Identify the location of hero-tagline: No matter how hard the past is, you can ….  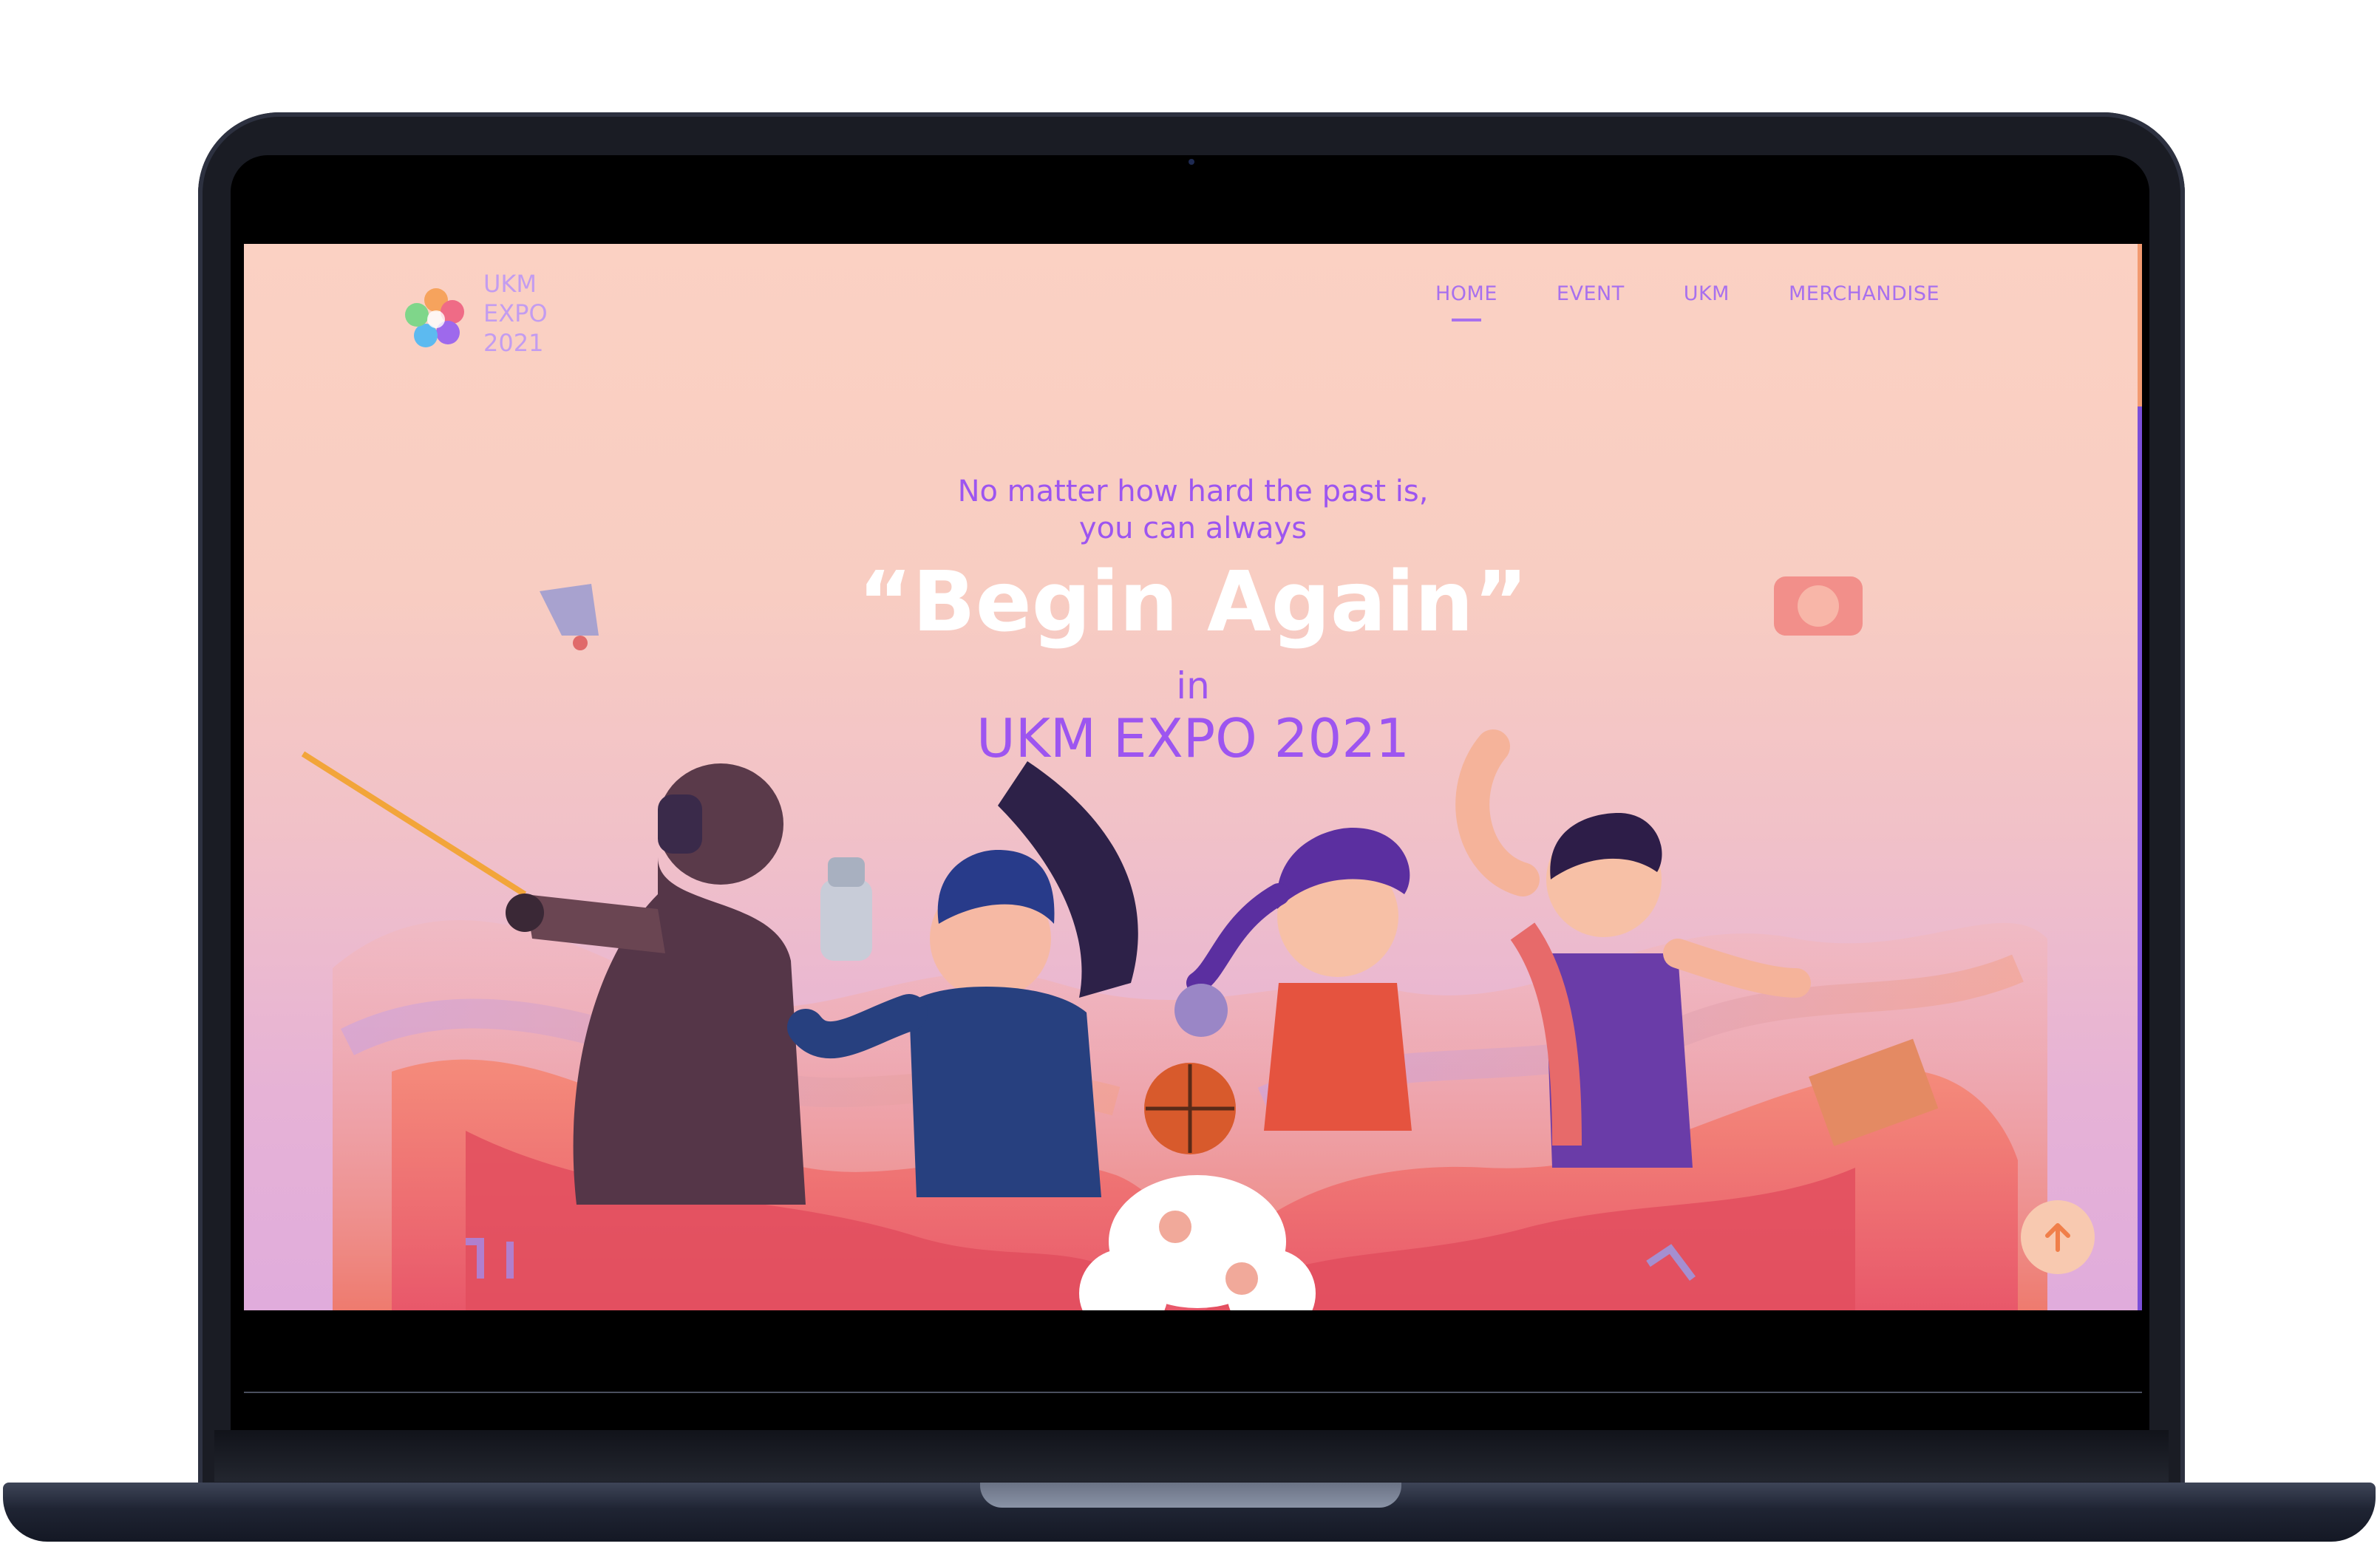
(1193, 510).